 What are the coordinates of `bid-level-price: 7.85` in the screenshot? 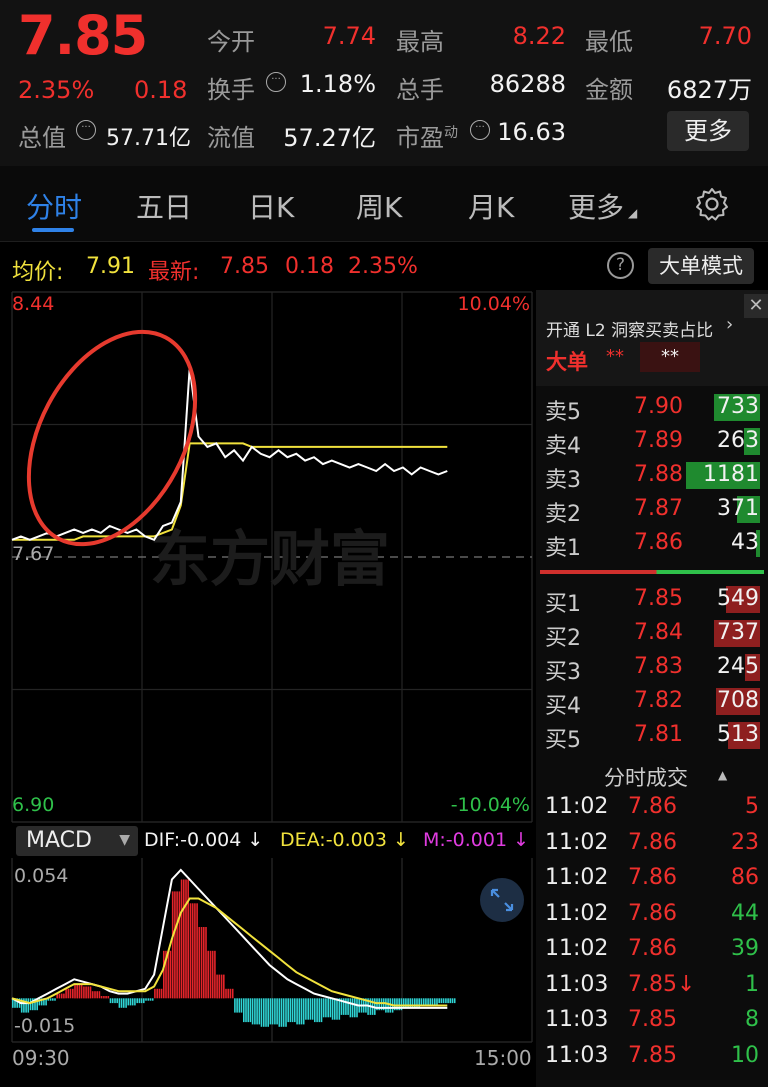 It's located at (658, 598).